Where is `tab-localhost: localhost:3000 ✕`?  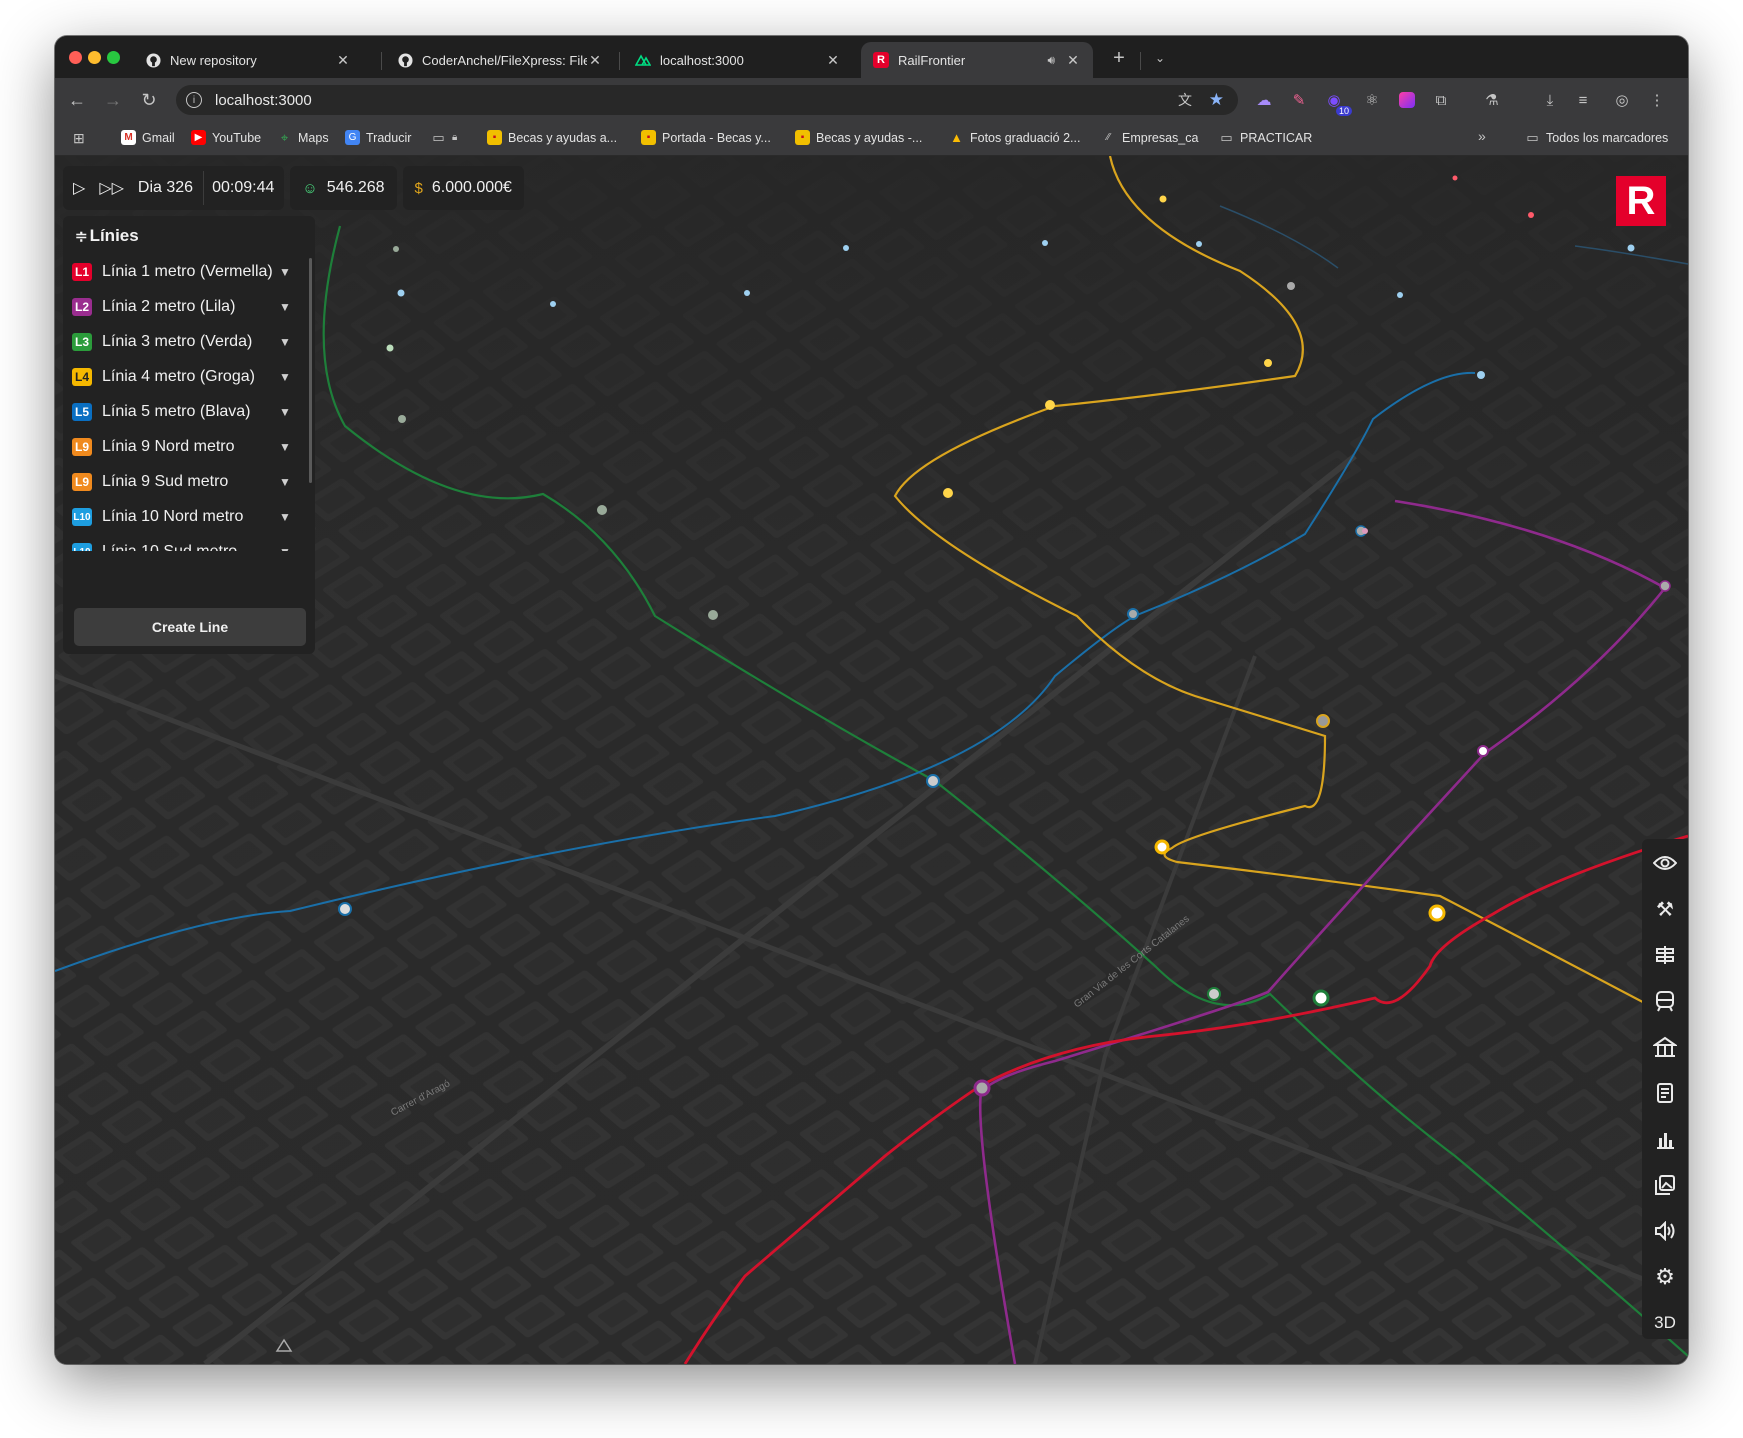 tab-localhost: localhost:3000 ✕ is located at coordinates (738, 60).